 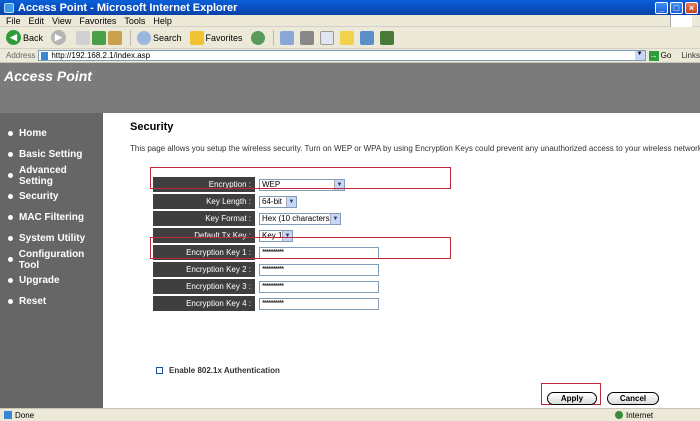 What do you see at coordinates (33, 37) in the screenshot?
I see `back-label: Back` at bounding box center [33, 37].